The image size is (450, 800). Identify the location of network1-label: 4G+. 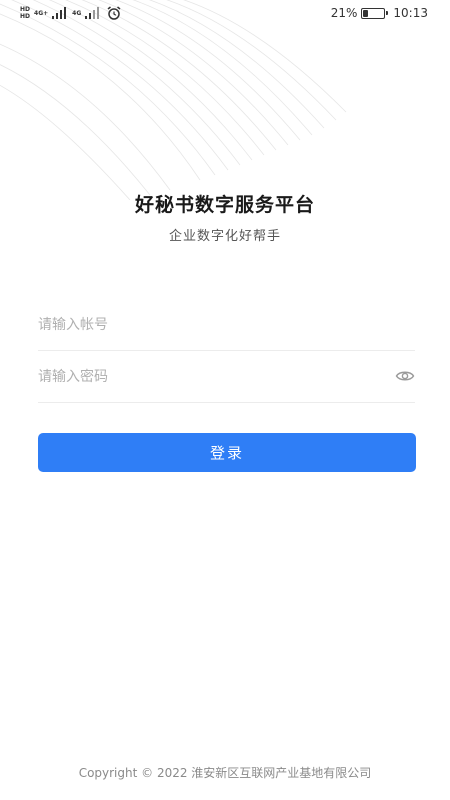
(41, 13).